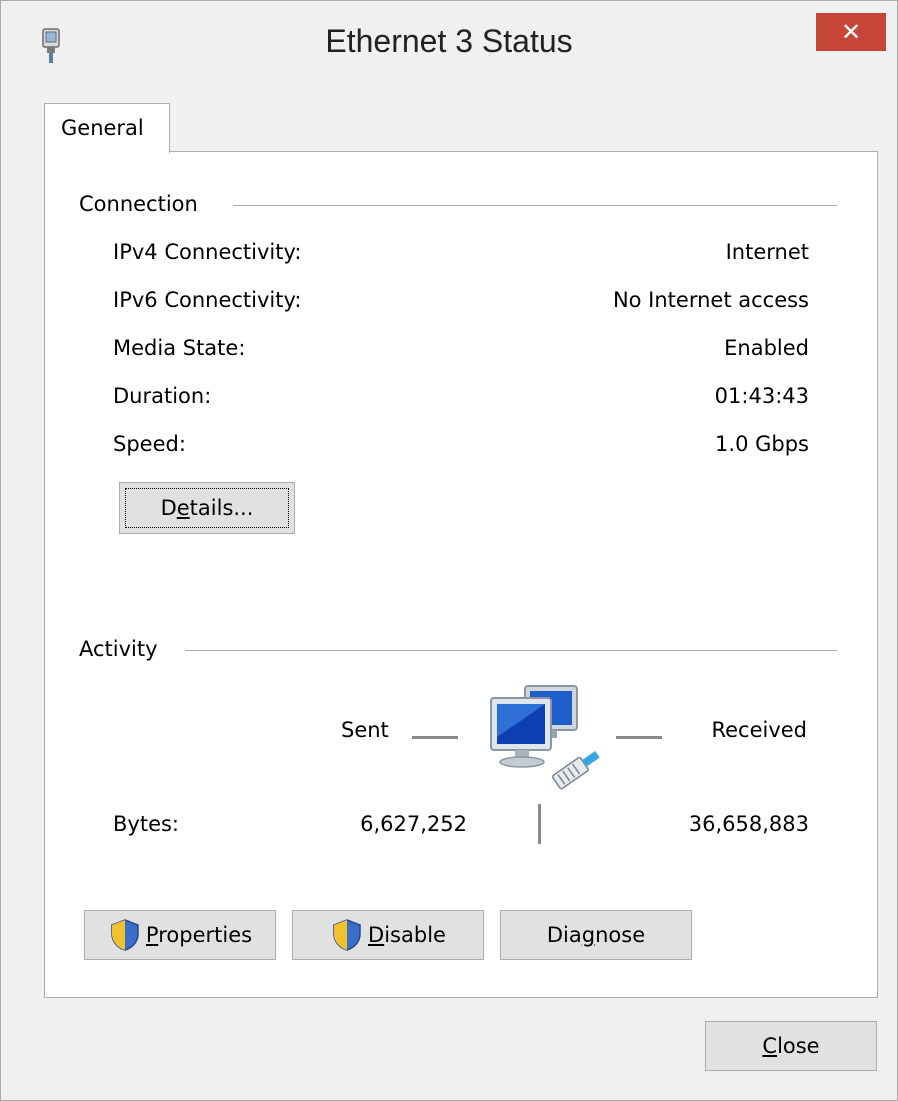 The image size is (898, 1101). I want to click on ipv4-connectivity-label: IPv4 Connectivity:, so click(207, 252).